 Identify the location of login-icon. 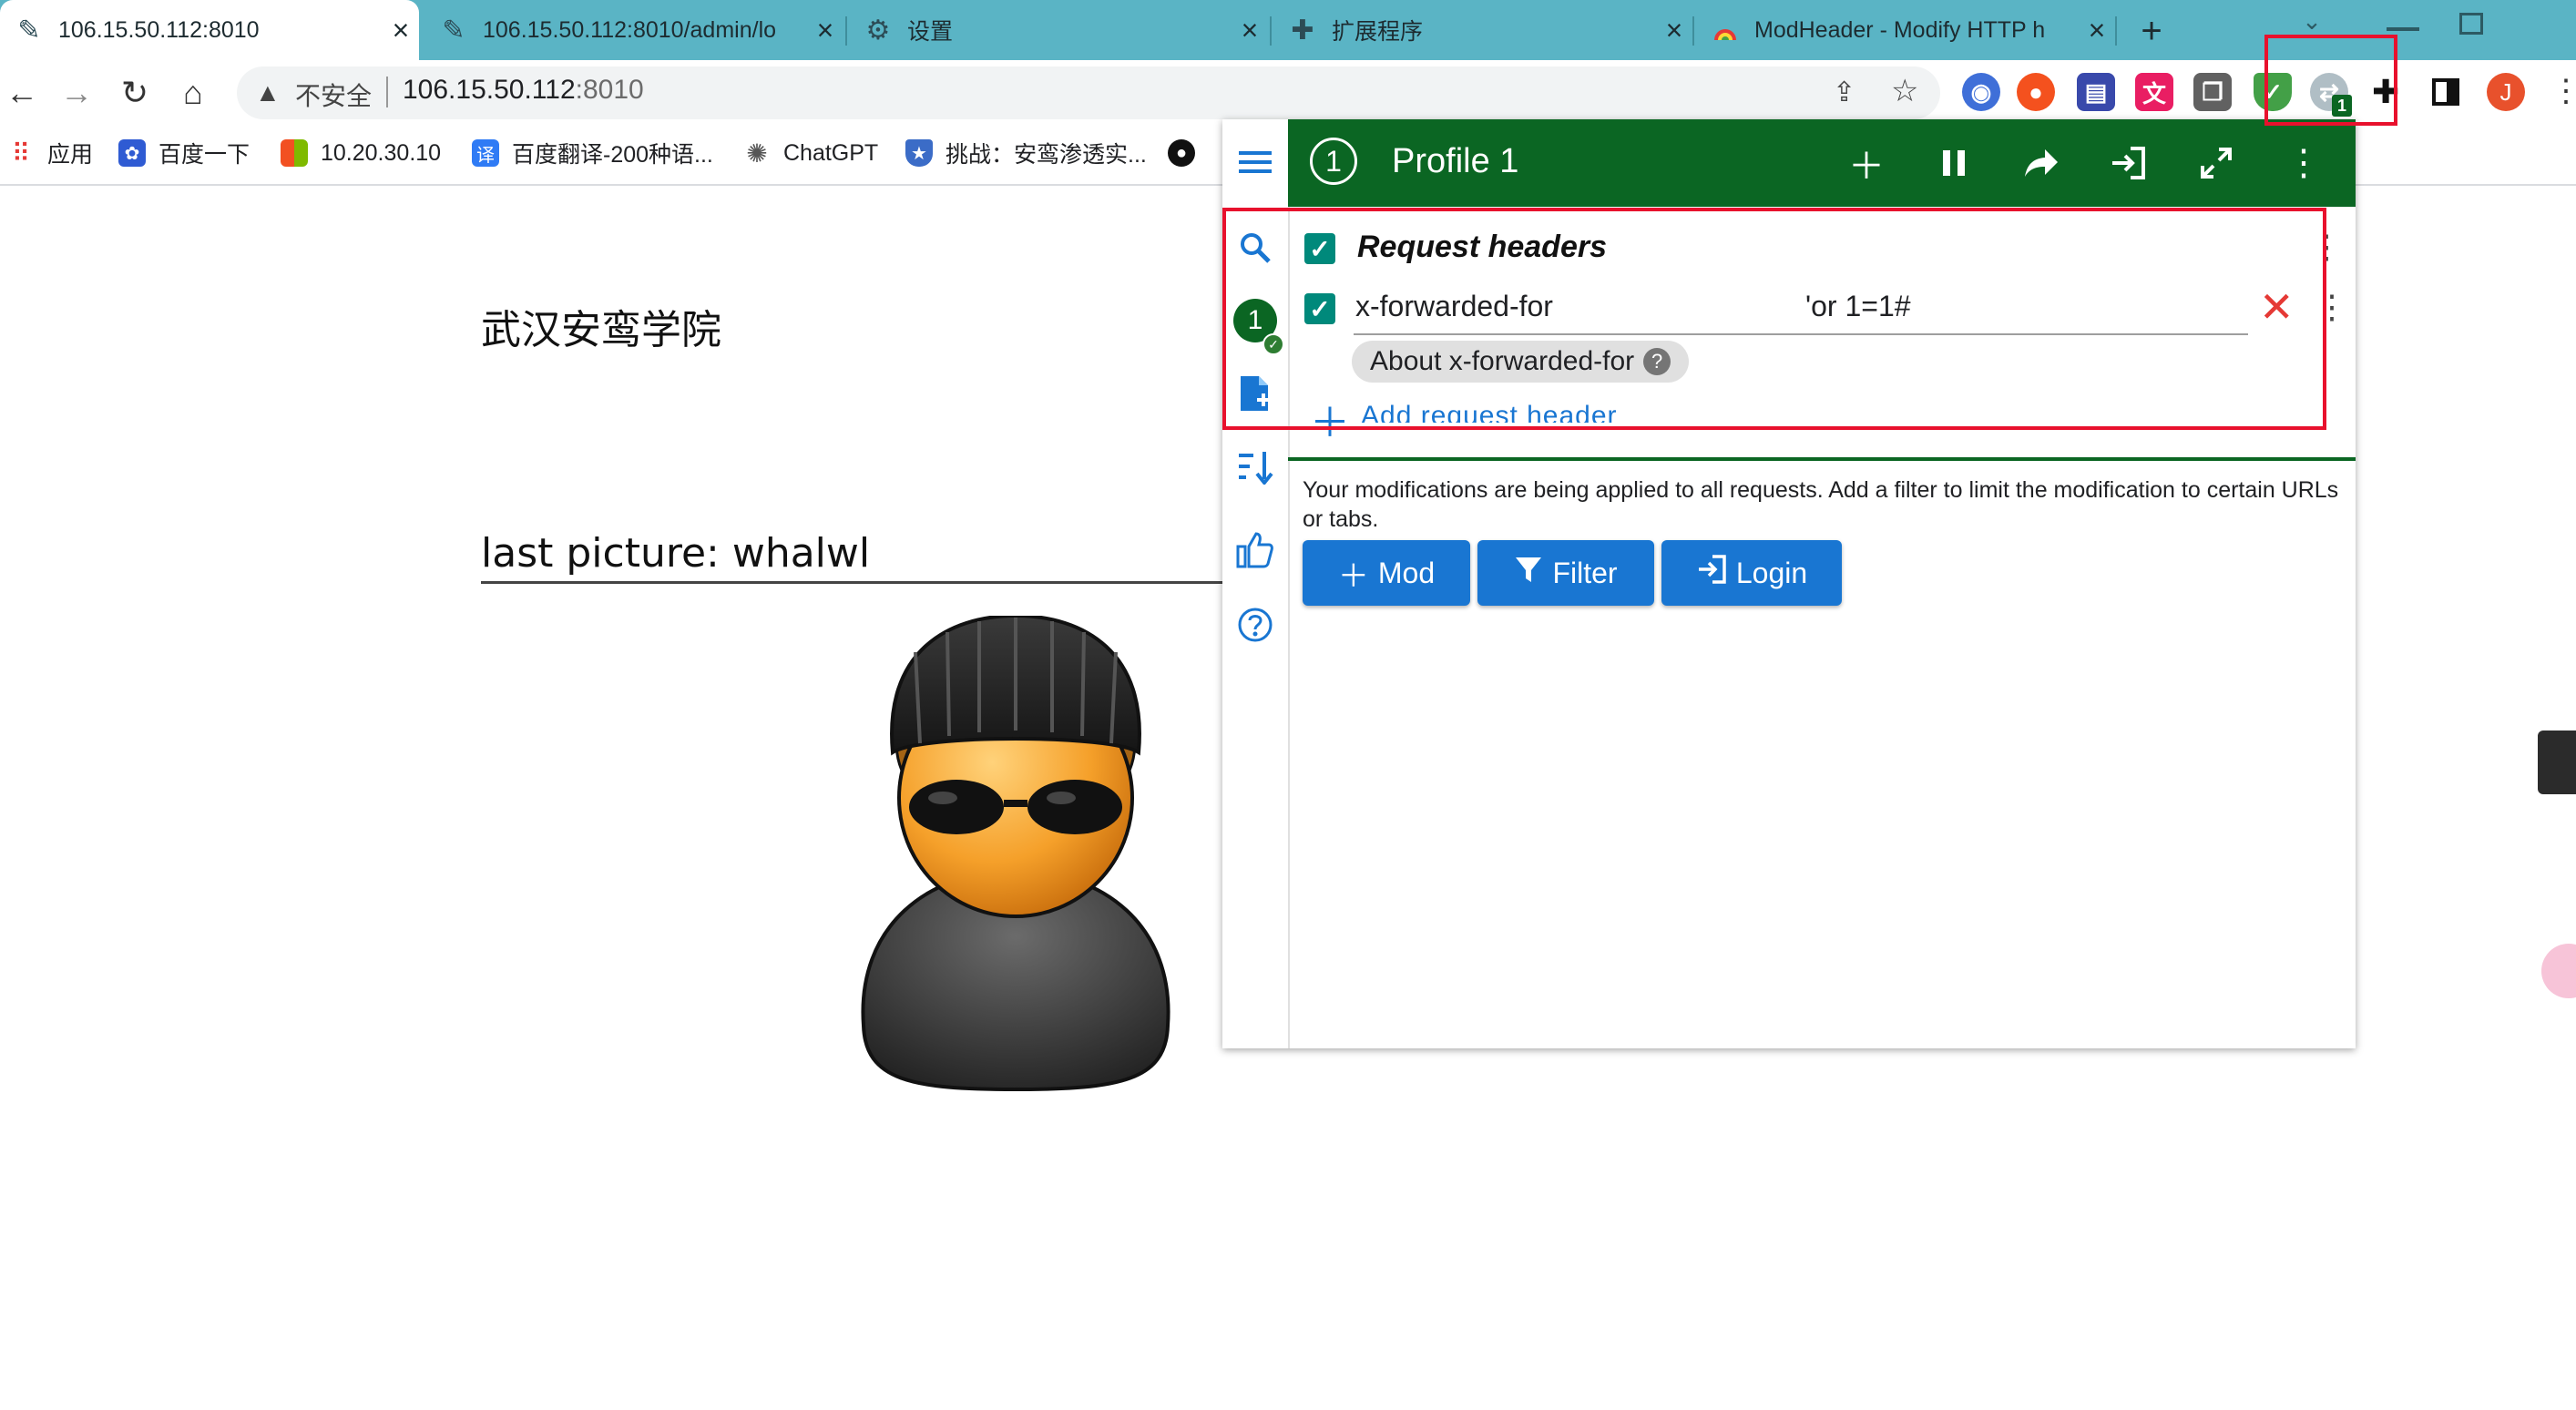
(1711, 573).